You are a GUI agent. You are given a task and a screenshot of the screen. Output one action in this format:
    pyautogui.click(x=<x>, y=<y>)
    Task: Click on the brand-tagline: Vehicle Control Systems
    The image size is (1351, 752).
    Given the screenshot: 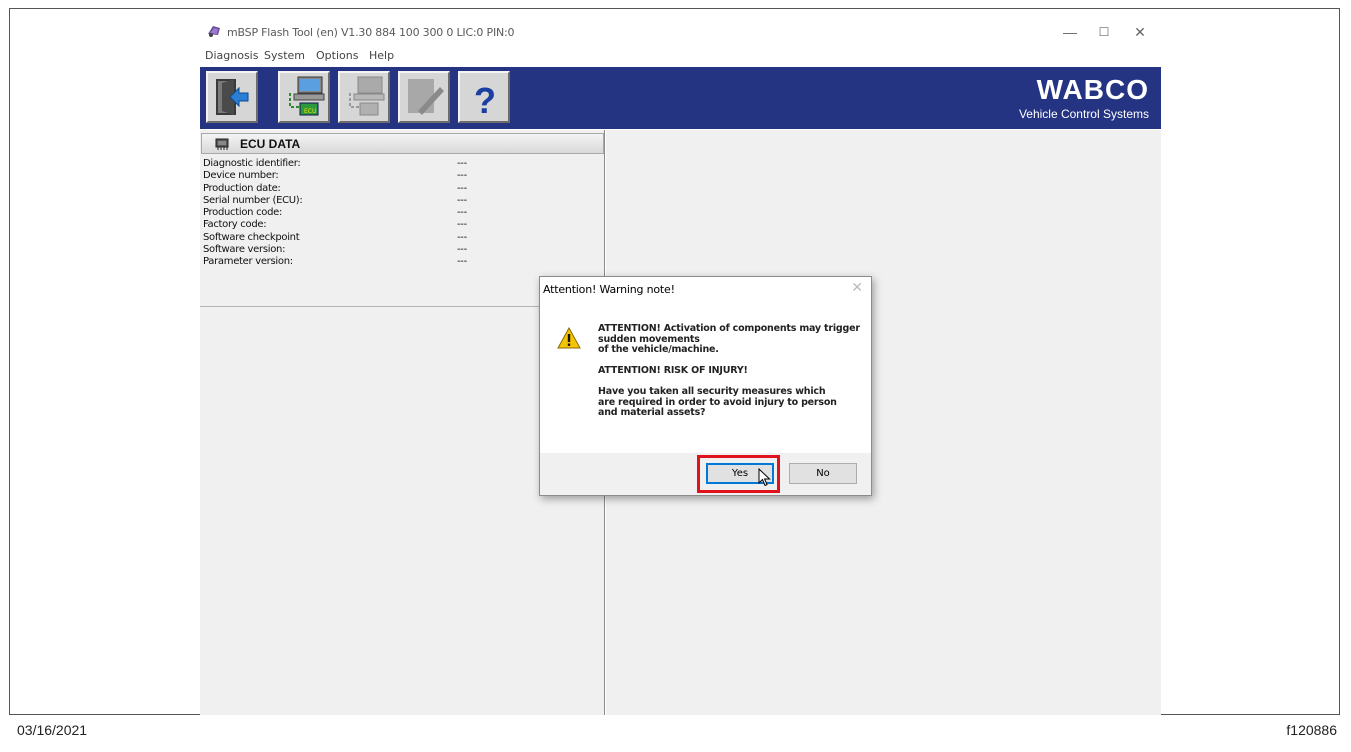 What is the action you would take?
    pyautogui.click(x=1083, y=114)
    